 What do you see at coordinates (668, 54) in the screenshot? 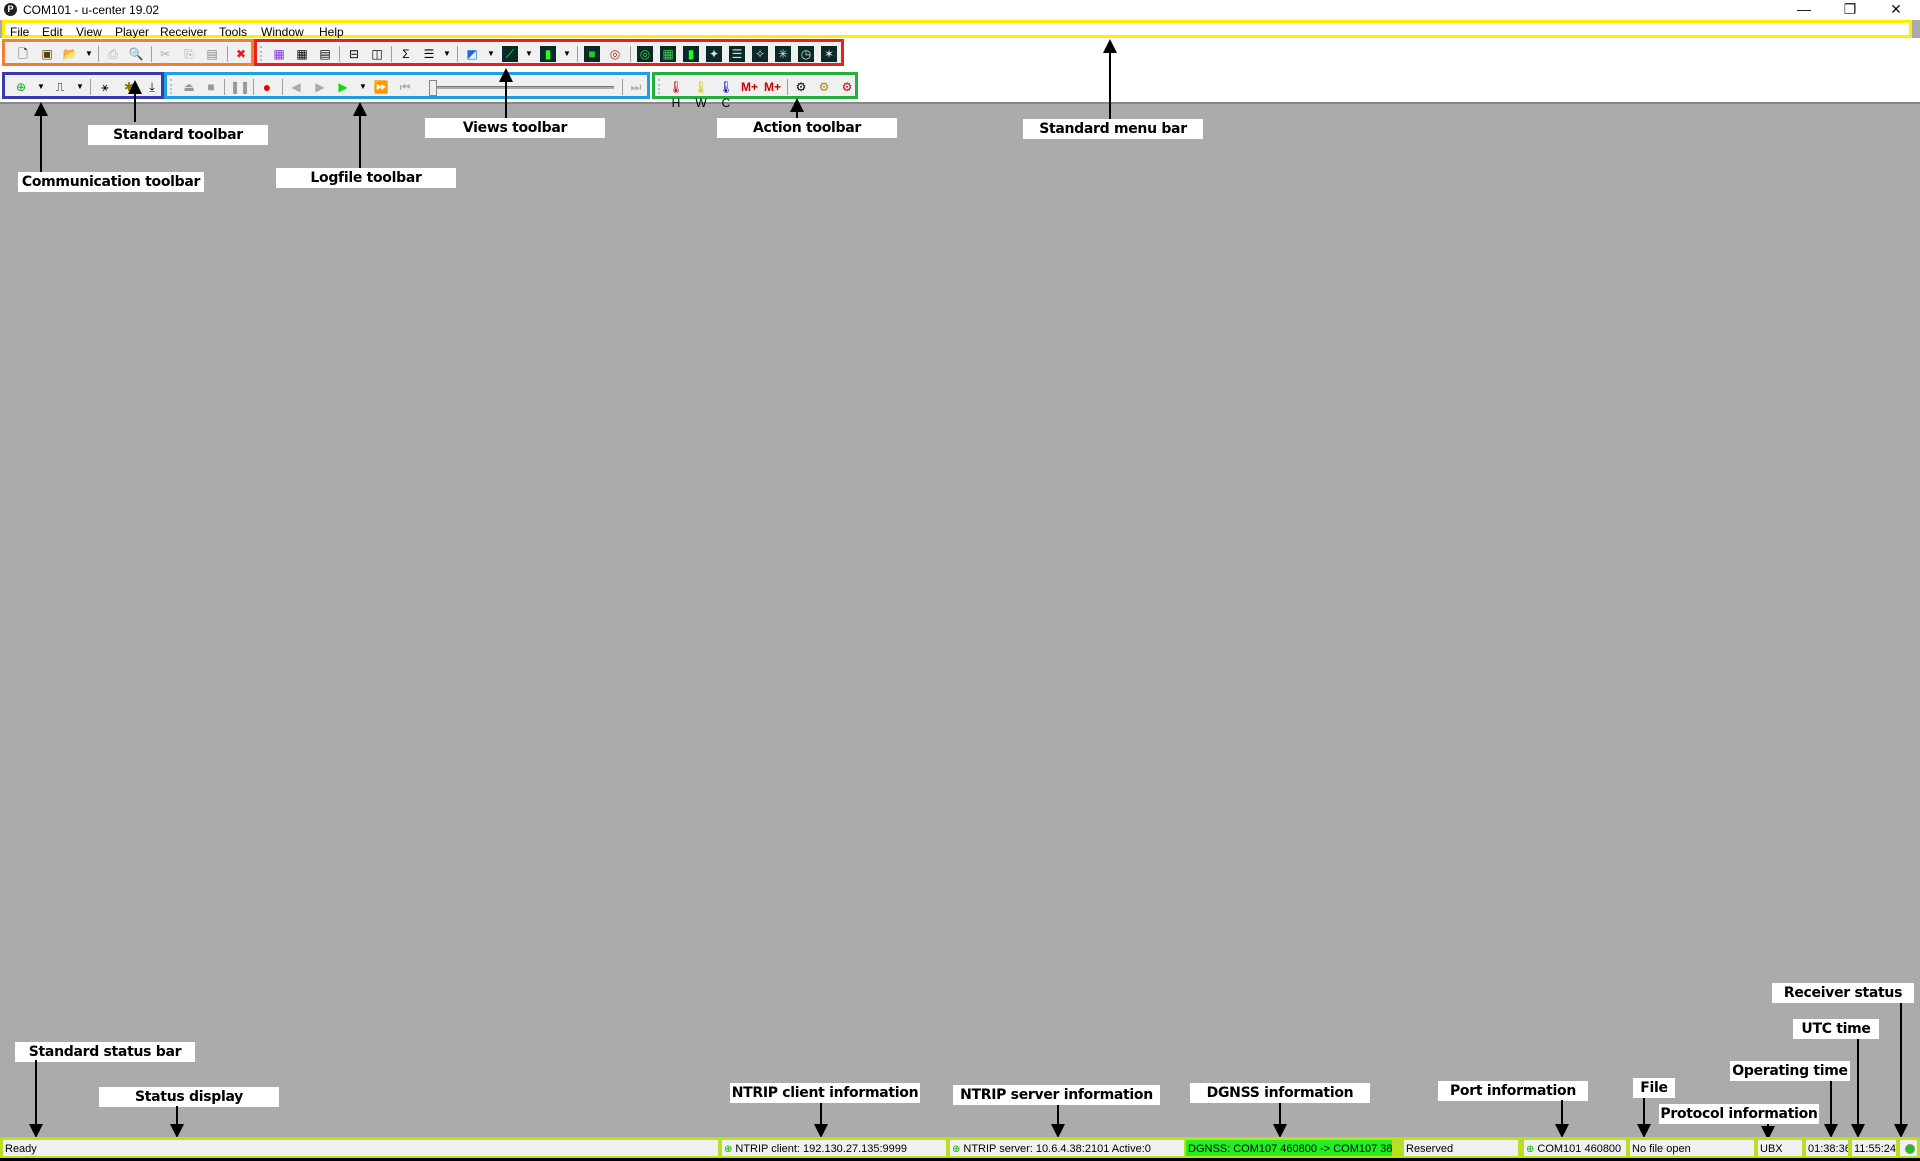
I see `data-view-icon: ▦` at bounding box center [668, 54].